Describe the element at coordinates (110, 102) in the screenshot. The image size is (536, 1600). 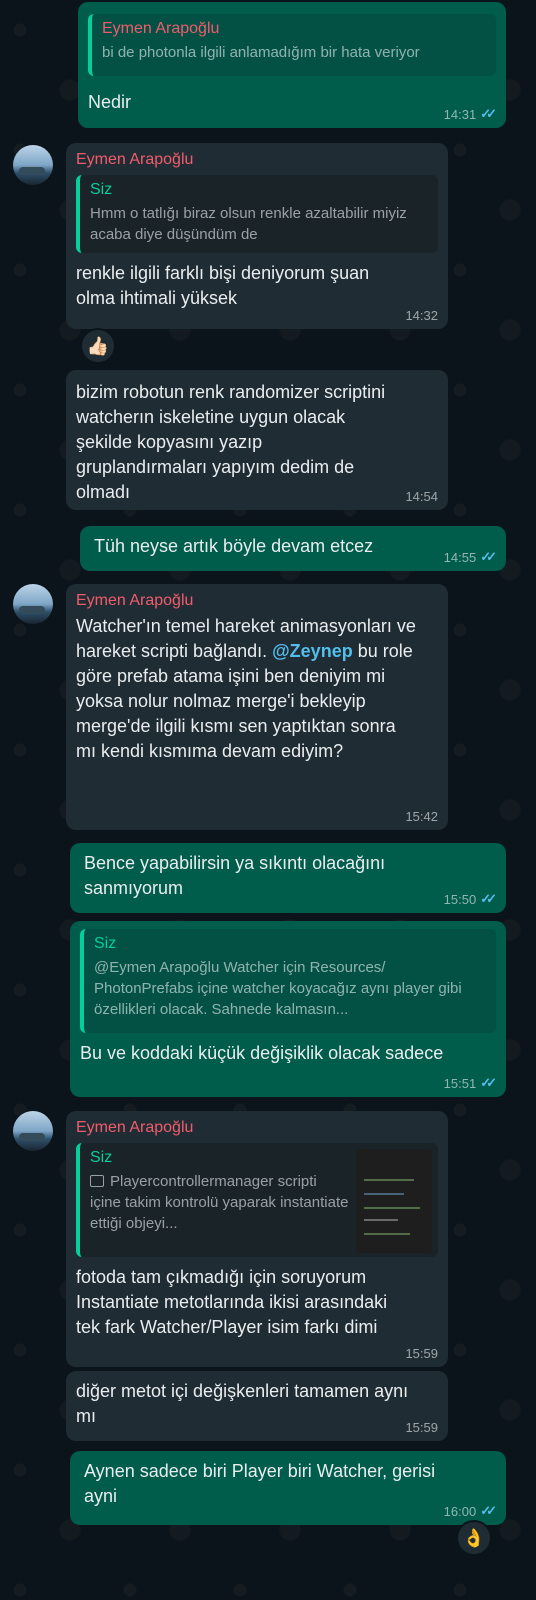
I see `message-text: Nedir` at that location.